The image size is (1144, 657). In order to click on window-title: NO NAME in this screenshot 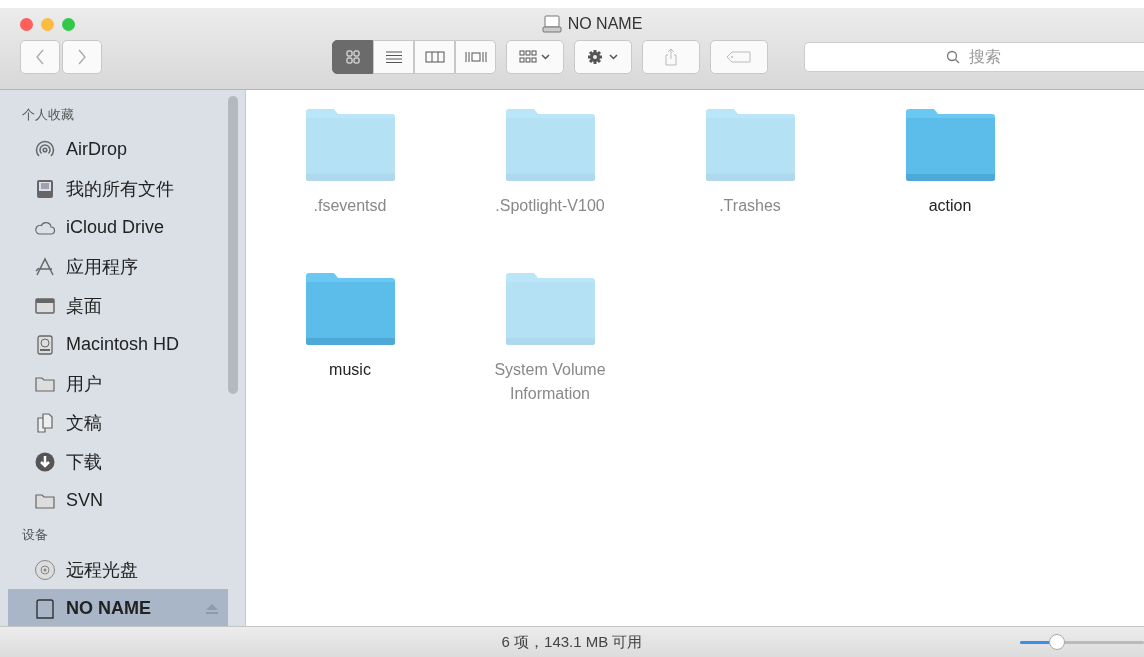, I will do `click(605, 24)`.